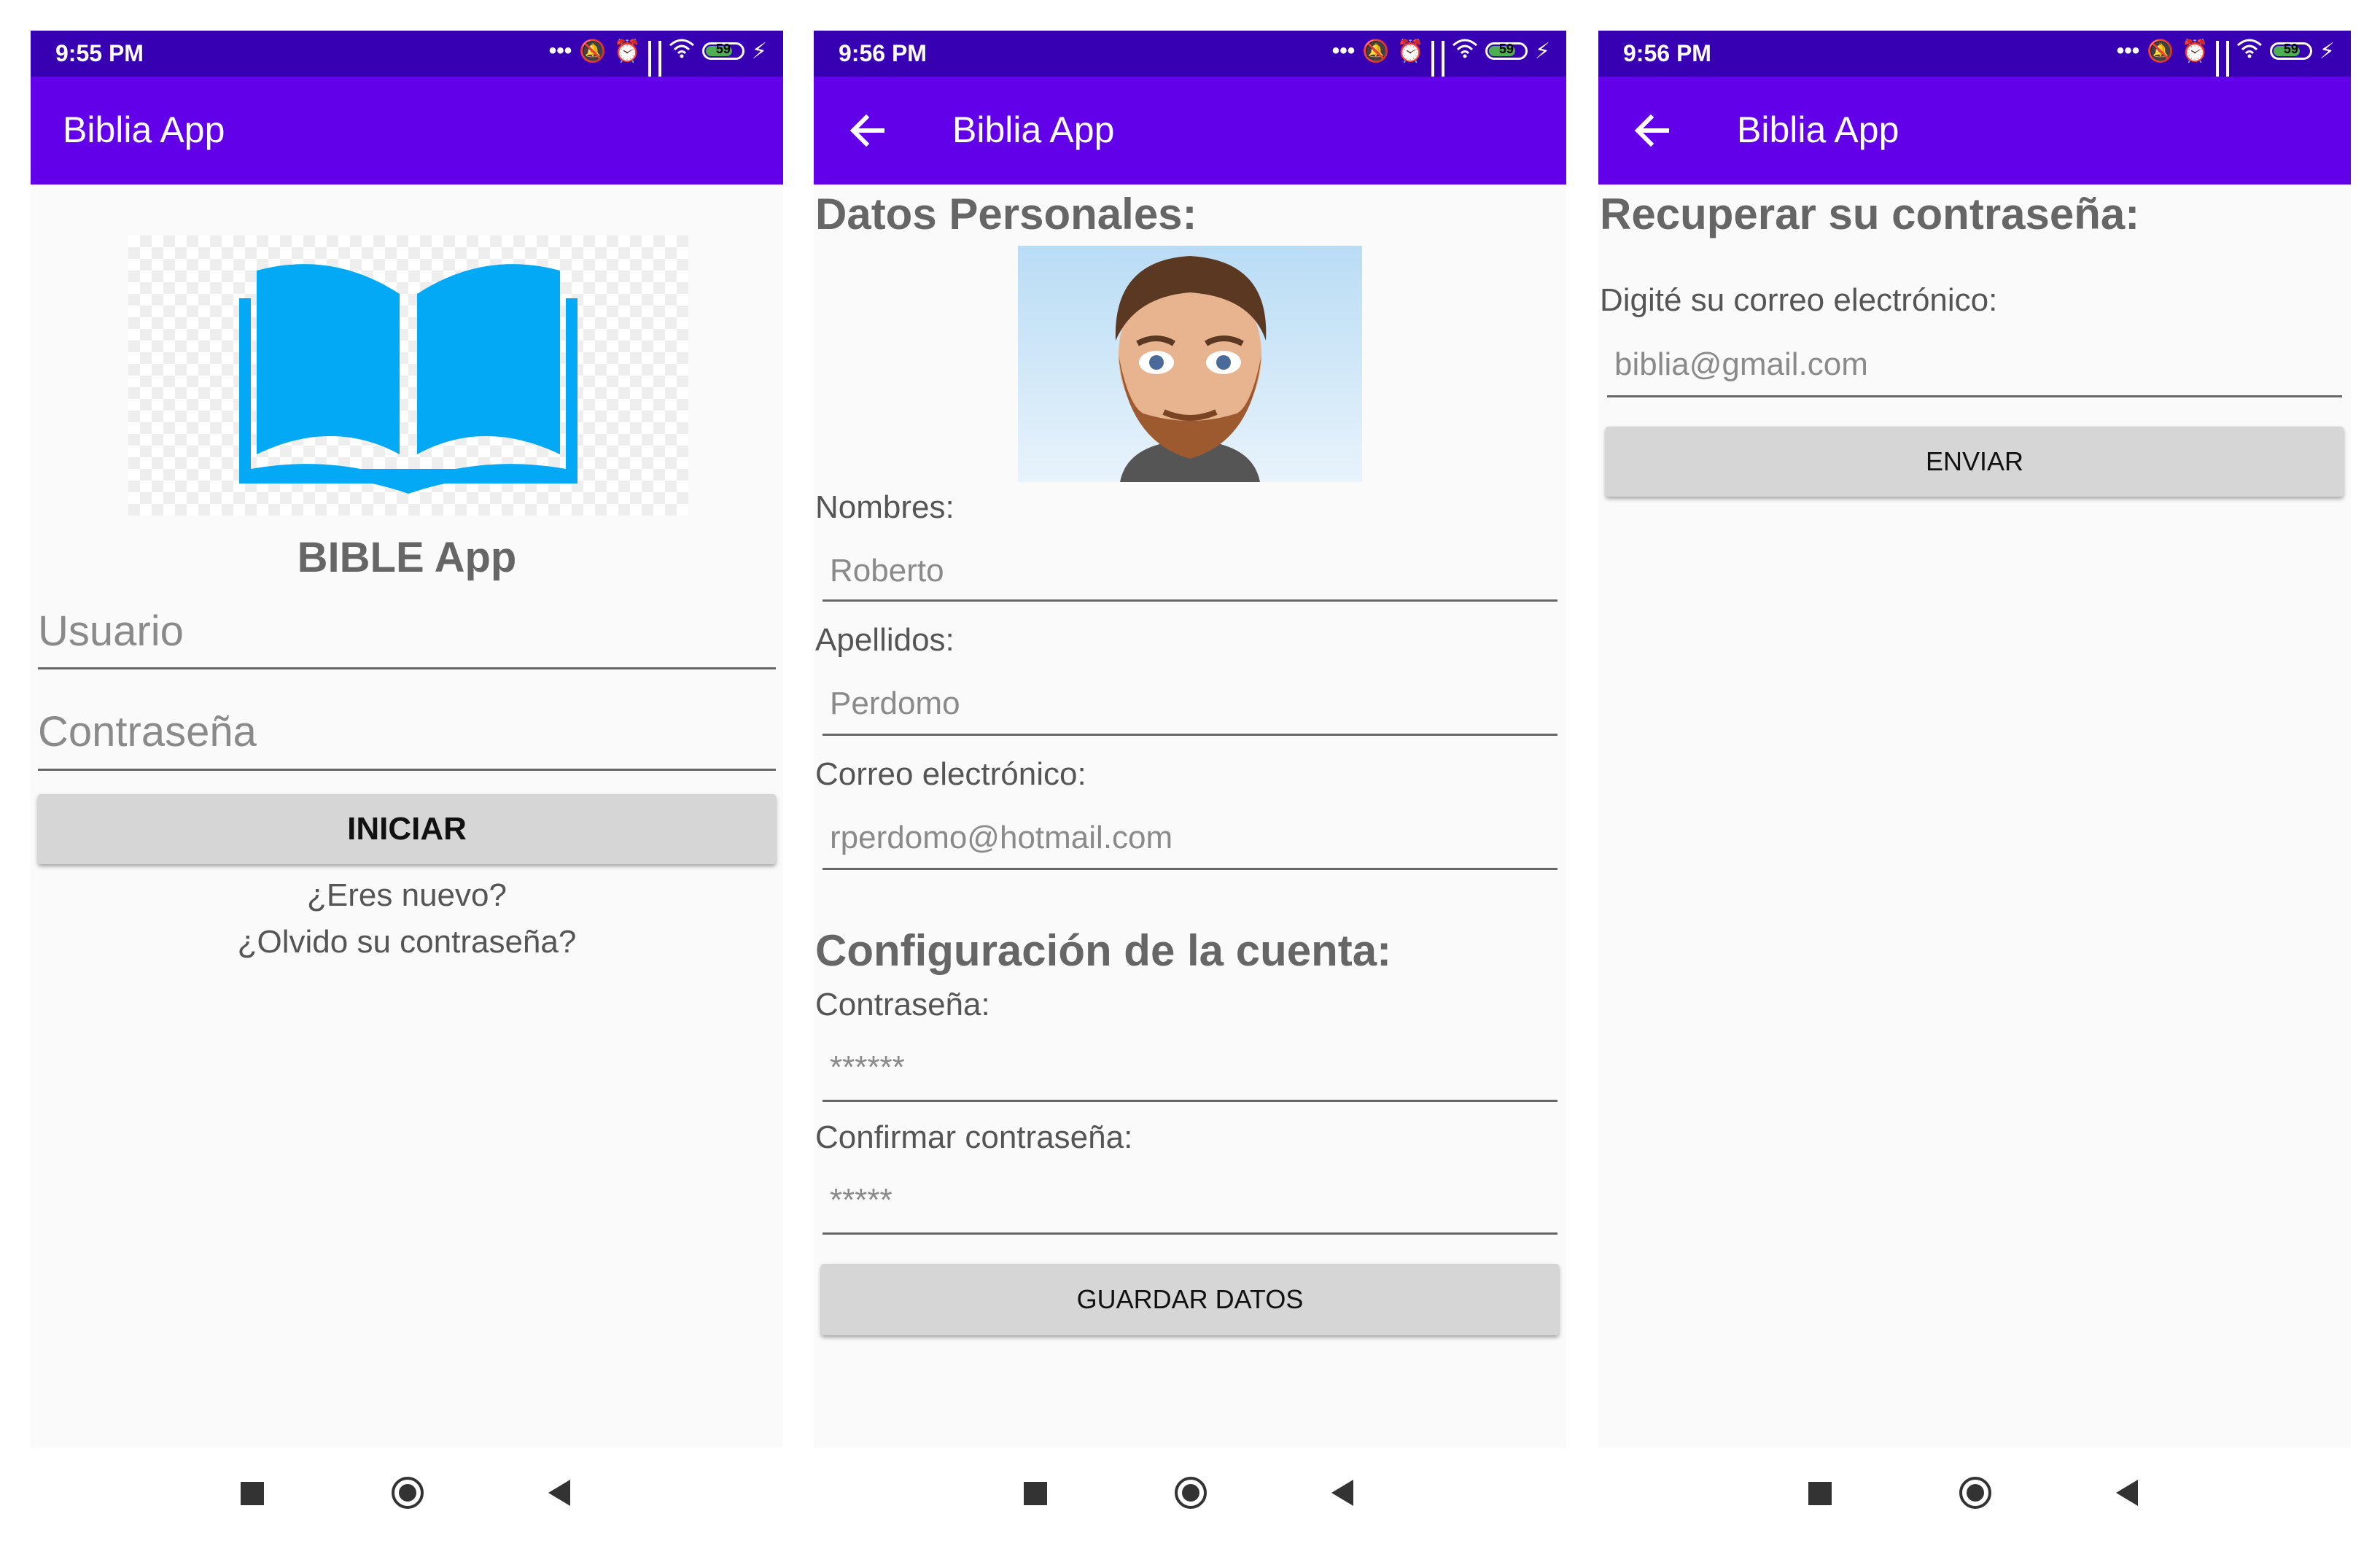 Image resolution: width=2380 pixels, height=1565 pixels. Describe the element at coordinates (407, 942) in the screenshot. I see `forgot-password-link: ¿Olvido su contraseña?` at that location.